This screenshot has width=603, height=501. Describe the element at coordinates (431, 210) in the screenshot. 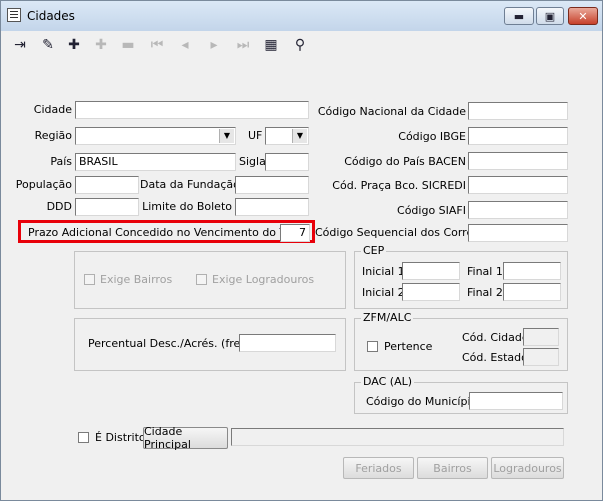

I see `cod-siafi-label: Código SIAFI` at that location.